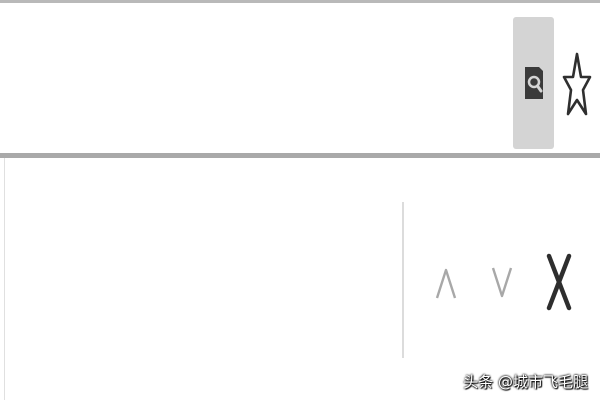 Image resolution: width=600 pixels, height=400 pixels. I want to click on chevron-down-icon, so click(502, 282).